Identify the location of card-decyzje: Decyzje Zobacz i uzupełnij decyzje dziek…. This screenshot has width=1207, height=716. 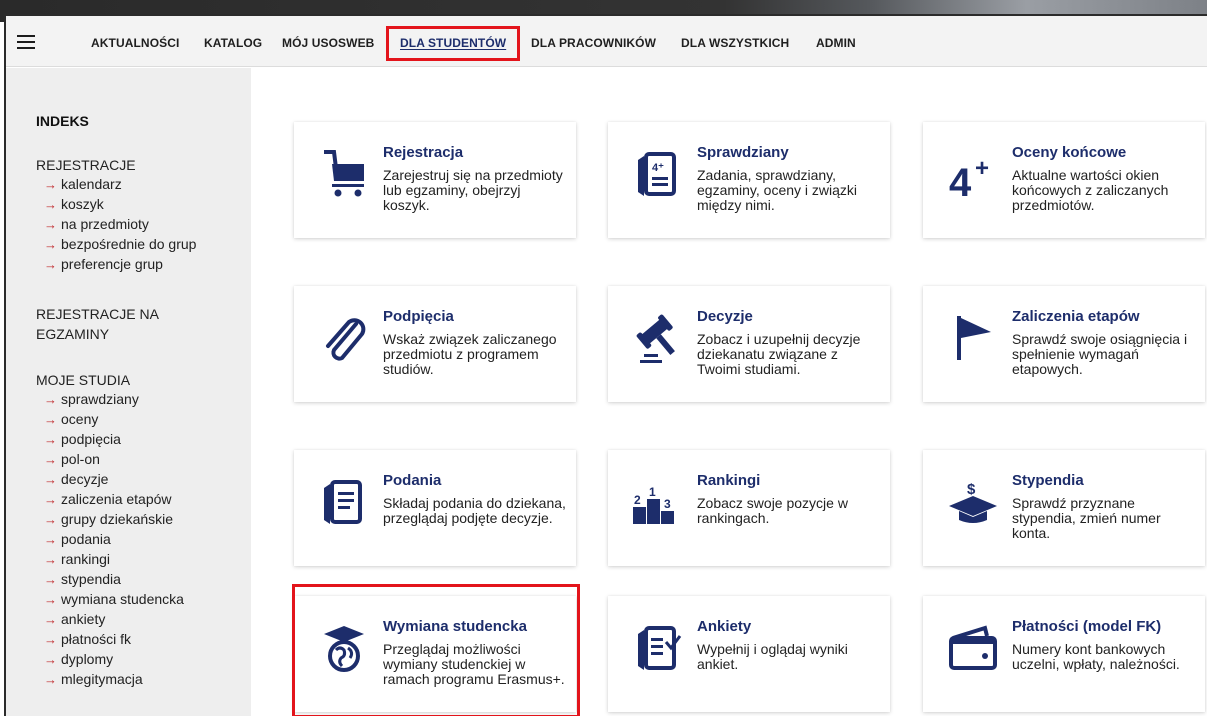
(749, 344).